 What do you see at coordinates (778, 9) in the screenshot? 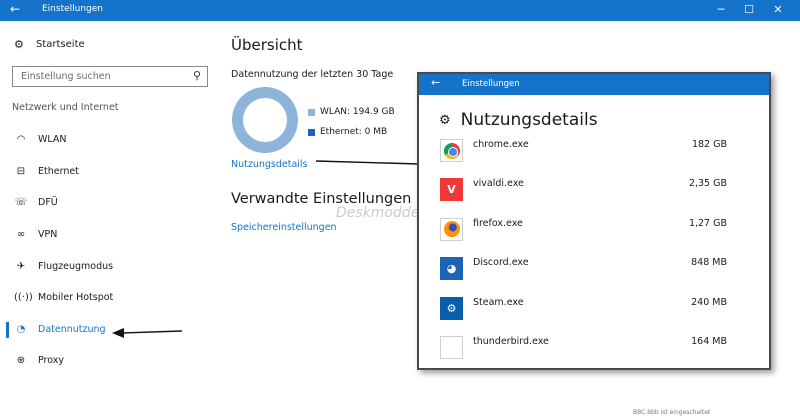
I see `close-button: ✕` at bounding box center [778, 9].